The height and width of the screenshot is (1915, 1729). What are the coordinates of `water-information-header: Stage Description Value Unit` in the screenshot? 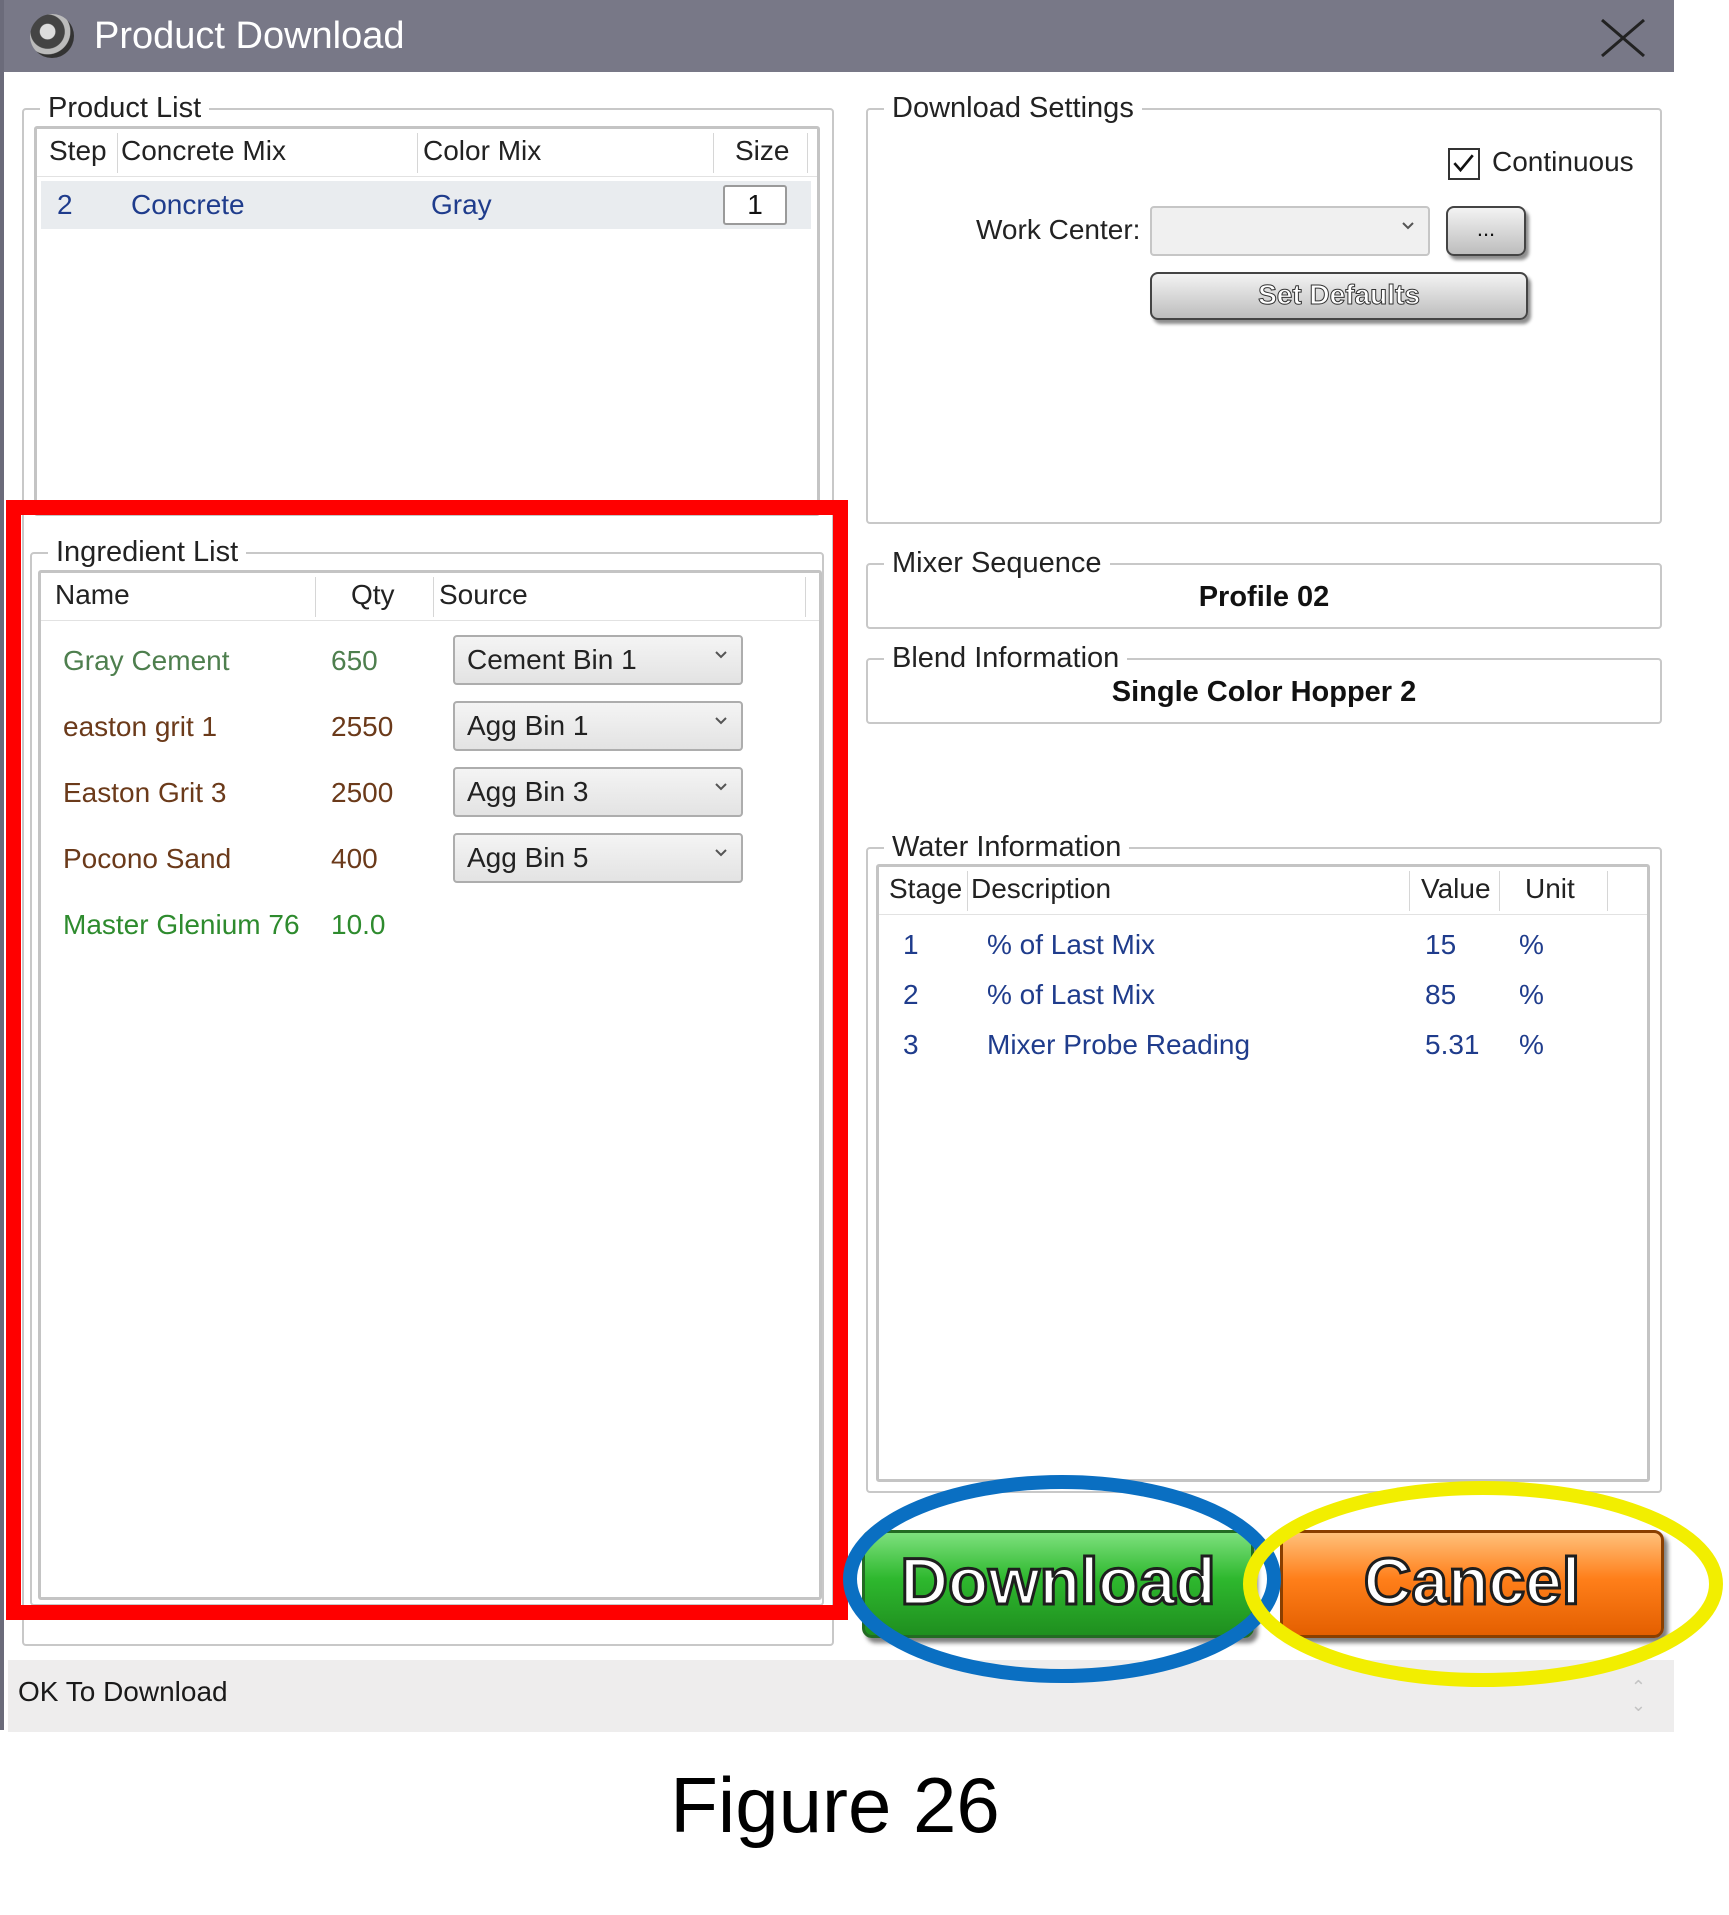 It's located at (1263, 891).